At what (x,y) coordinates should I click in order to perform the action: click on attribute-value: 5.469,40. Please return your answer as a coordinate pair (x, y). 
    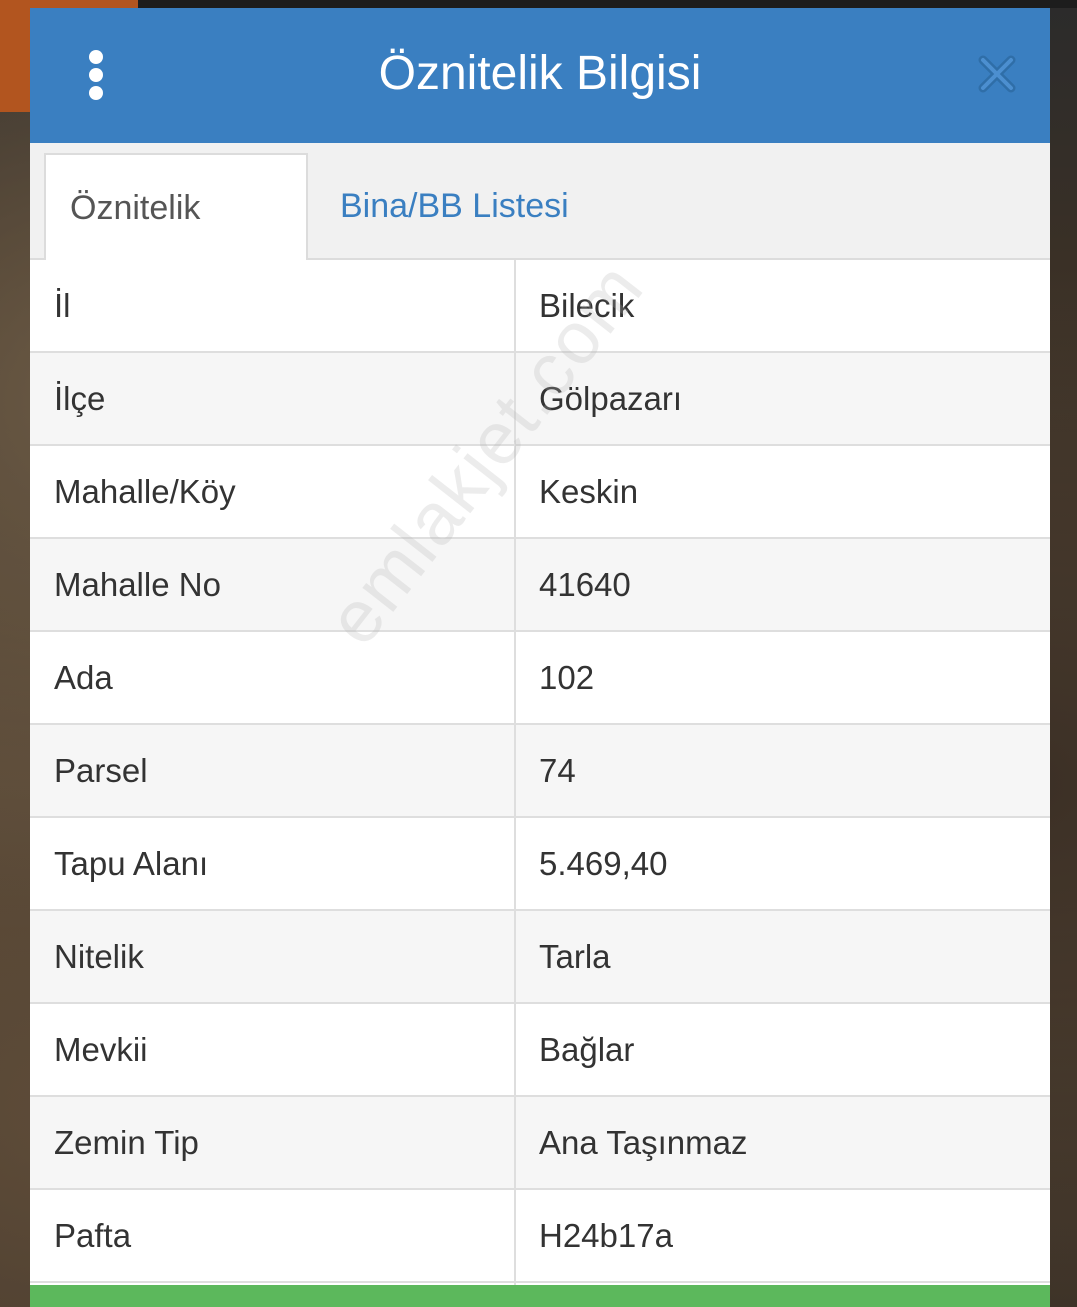
    Looking at the image, I should click on (603, 863).